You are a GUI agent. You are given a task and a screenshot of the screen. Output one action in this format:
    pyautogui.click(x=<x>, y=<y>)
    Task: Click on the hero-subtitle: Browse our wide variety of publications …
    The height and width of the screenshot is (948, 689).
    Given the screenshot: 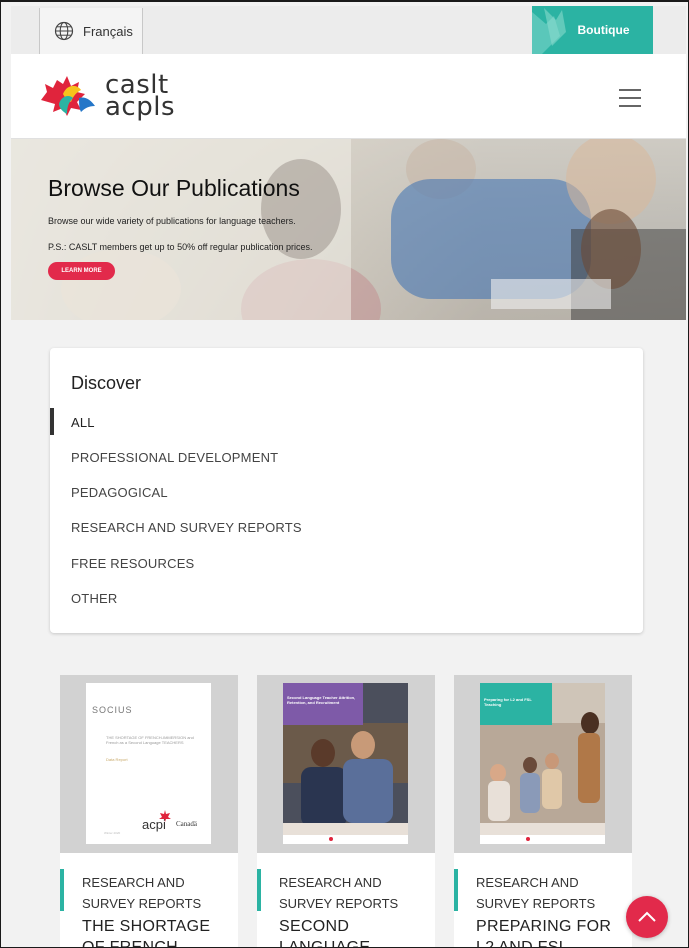 What is the action you would take?
    pyautogui.click(x=172, y=221)
    